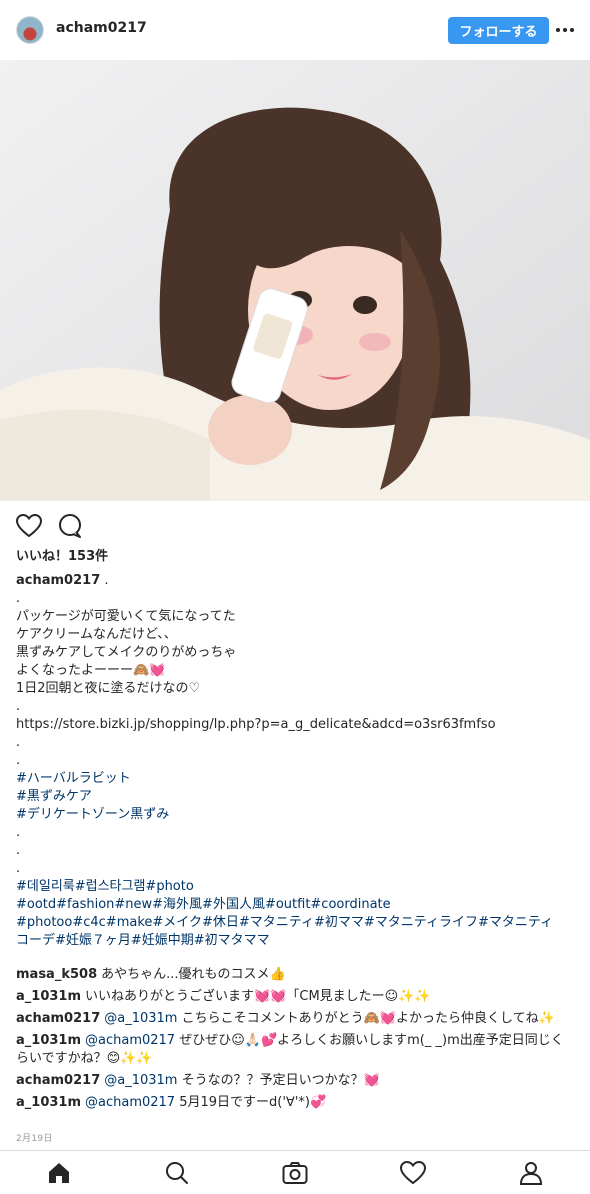 The width and height of the screenshot is (590, 1194). What do you see at coordinates (296, 815) in the screenshot?
I see `hashtag-link: #デリケートゾーン黒ずみ` at bounding box center [296, 815].